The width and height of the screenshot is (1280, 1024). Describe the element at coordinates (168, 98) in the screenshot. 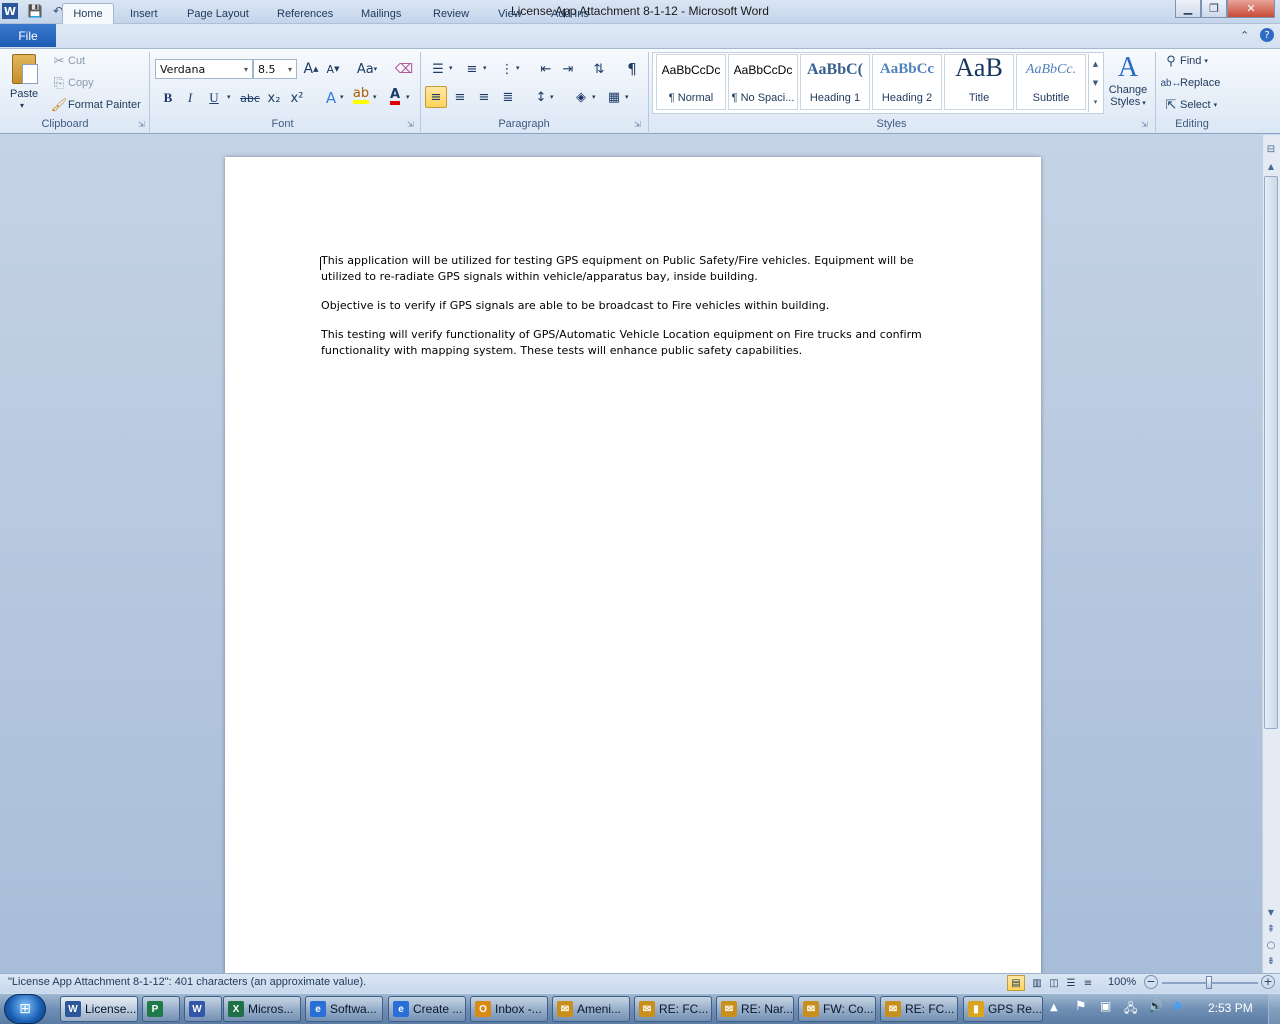

I see `bold-button: B` at that location.